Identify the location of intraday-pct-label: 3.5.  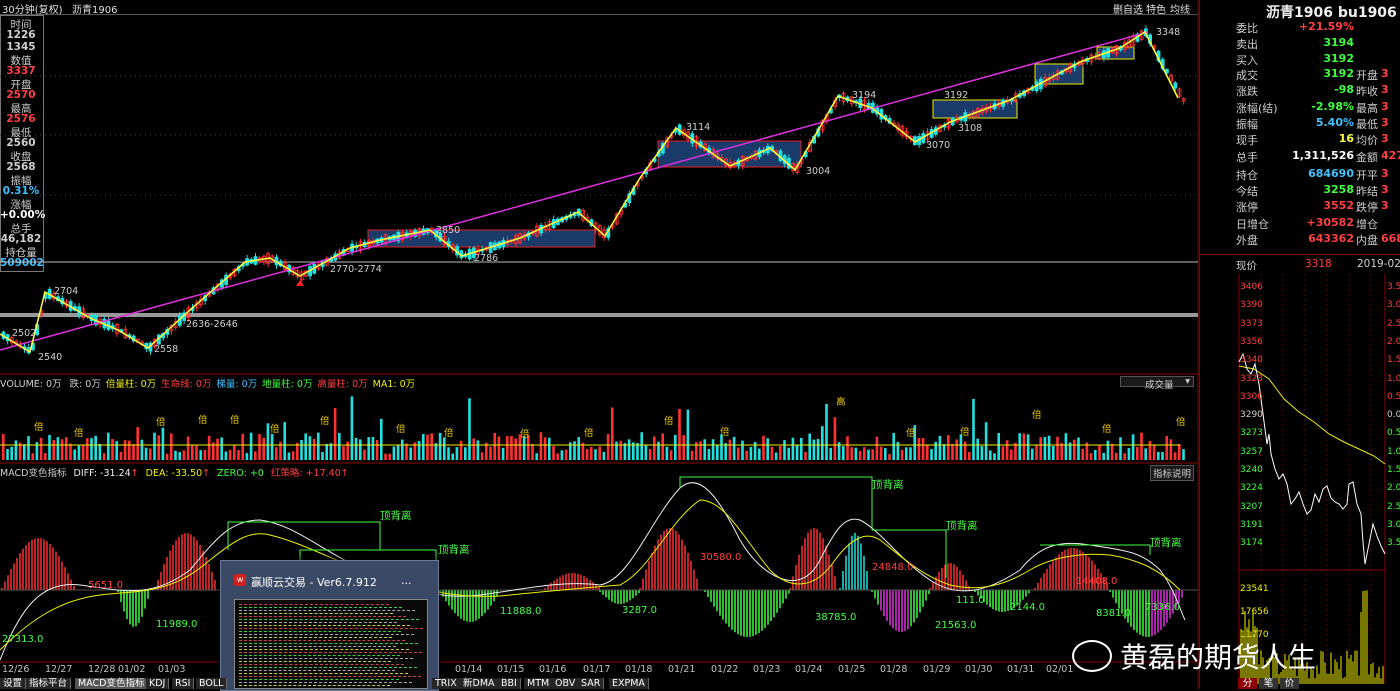
(1393, 543).